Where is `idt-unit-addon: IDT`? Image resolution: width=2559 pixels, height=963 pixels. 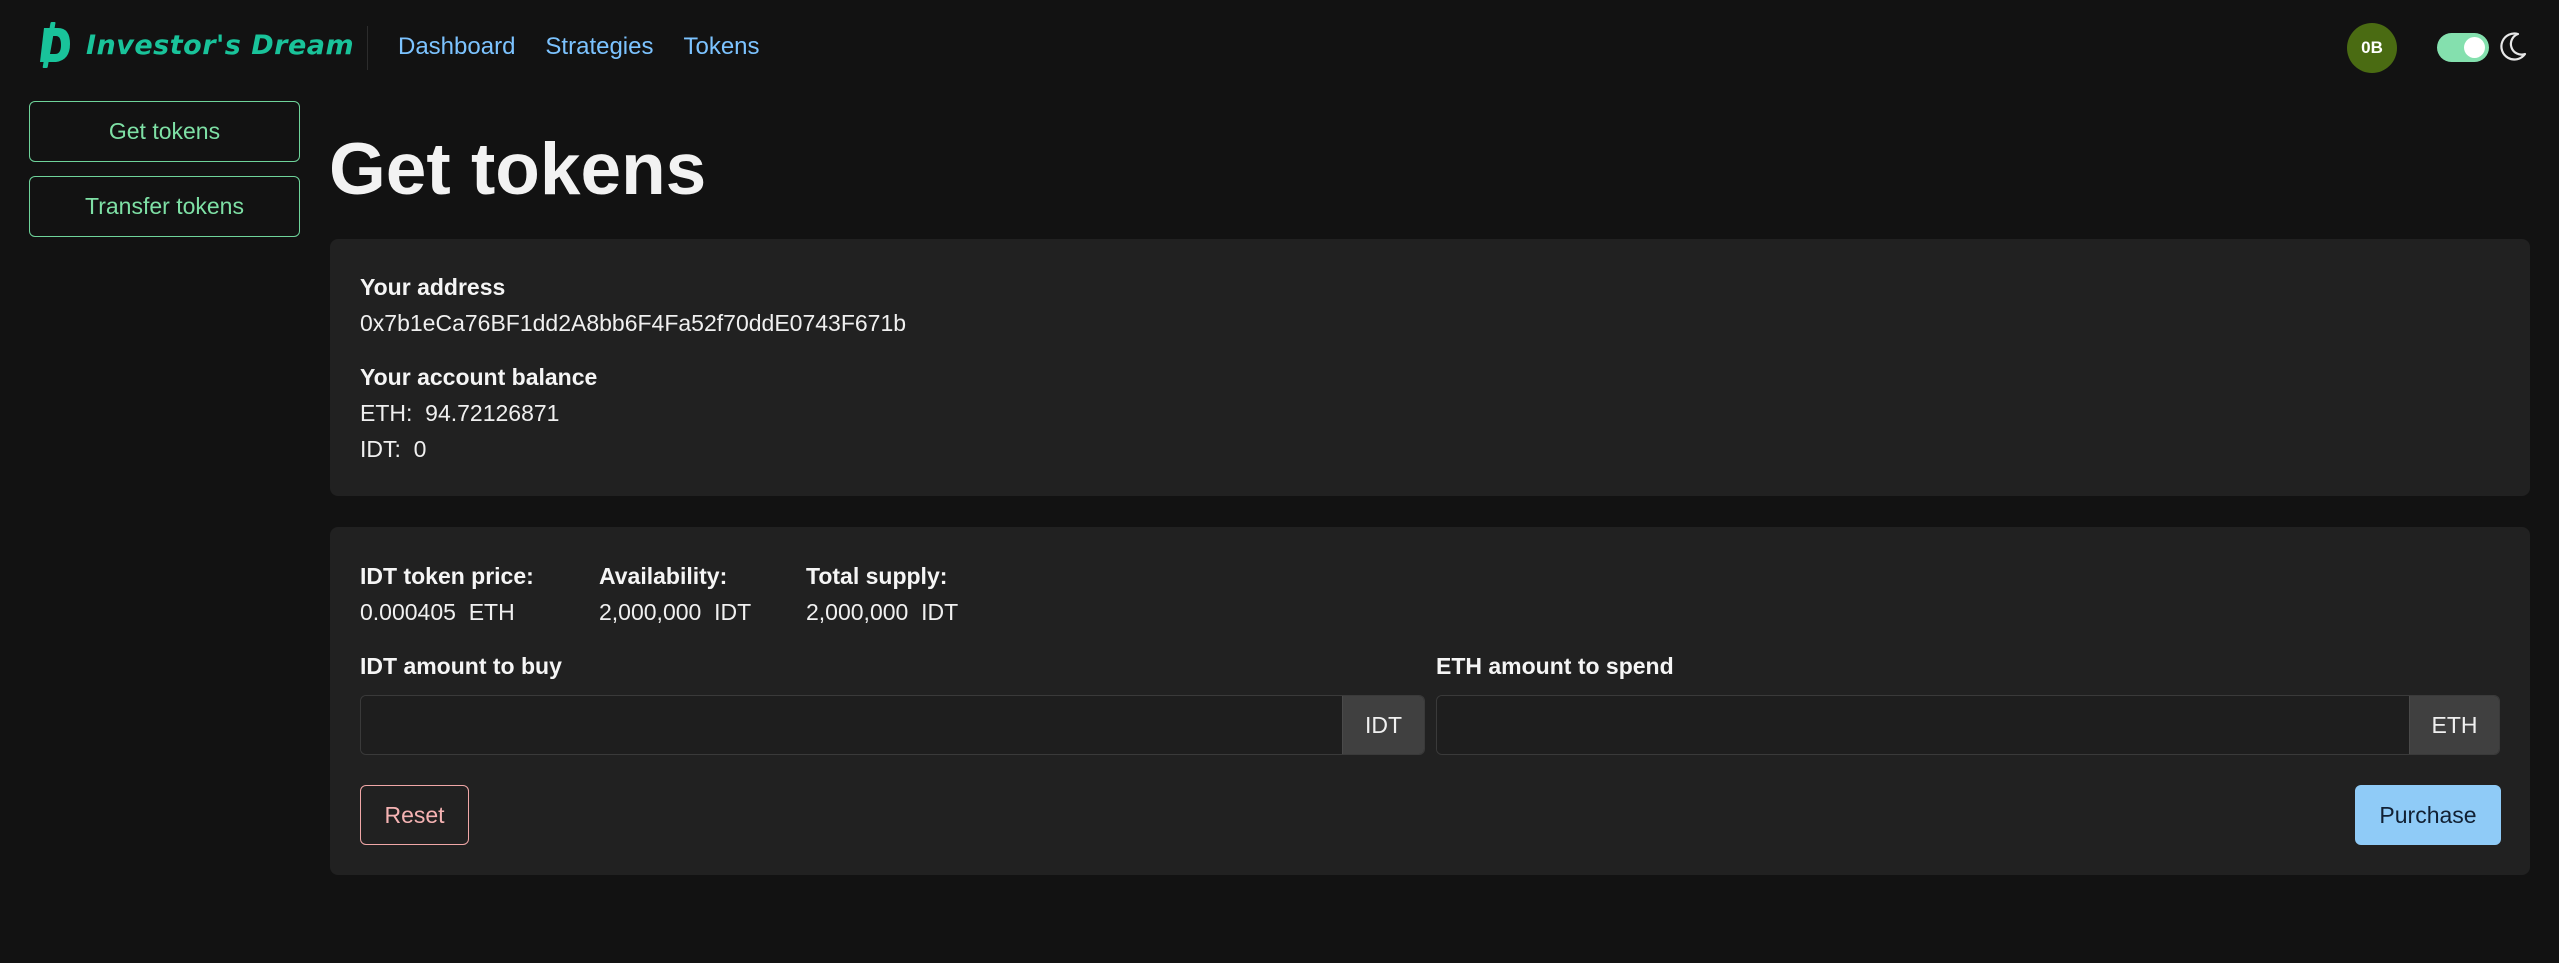 idt-unit-addon: IDT is located at coordinates (1383, 725).